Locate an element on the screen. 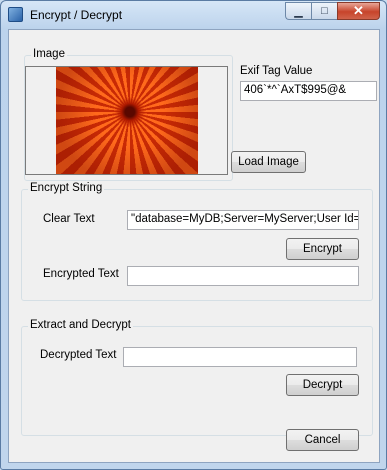  close-button: ✕ is located at coordinates (358, 11).